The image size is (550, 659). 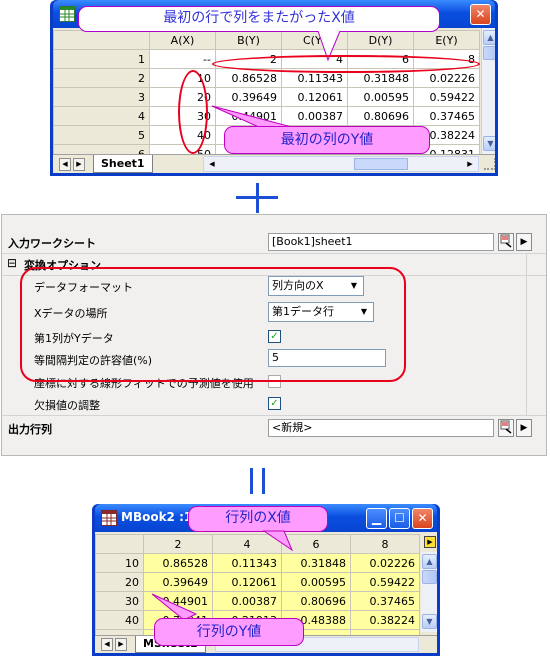 I want to click on missing-values-checkbox: ✓, so click(x=274, y=403).